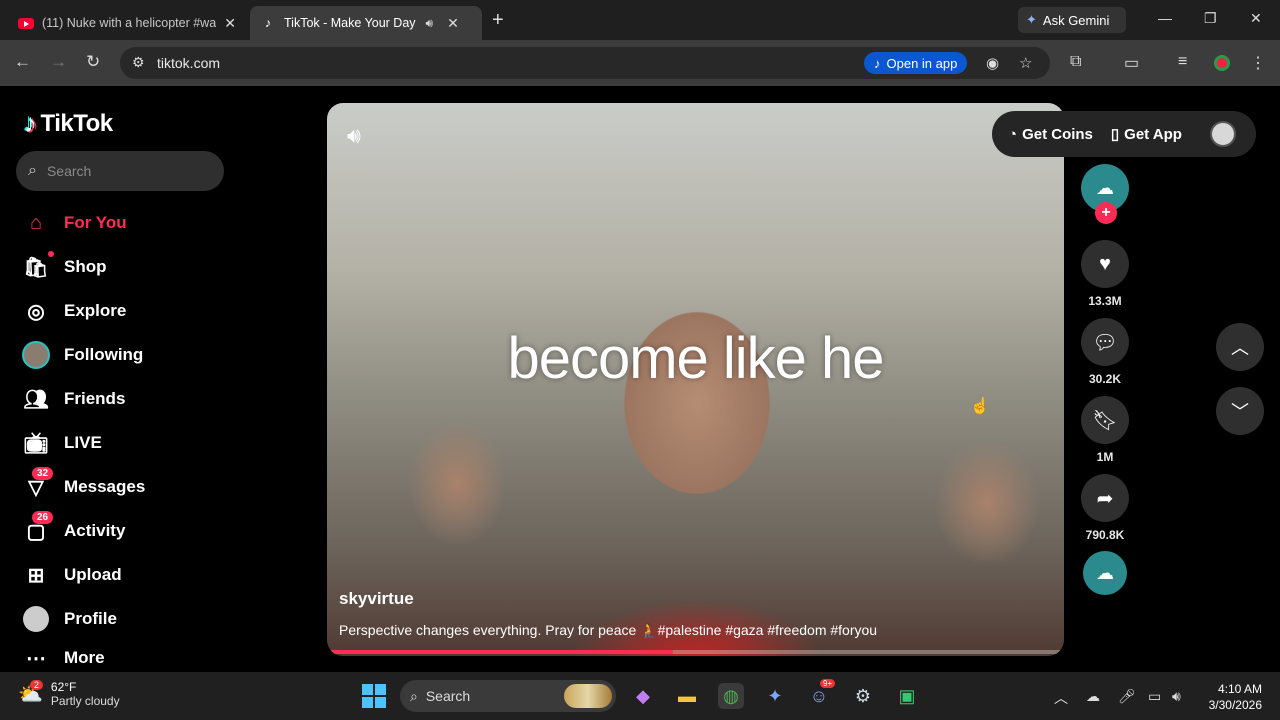 The image size is (1280, 720). What do you see at coordinates (132, 443) in the screenshot?
I see `sidebar-item-live: 📺︎ LIVE` at bounding box center [132, 443].